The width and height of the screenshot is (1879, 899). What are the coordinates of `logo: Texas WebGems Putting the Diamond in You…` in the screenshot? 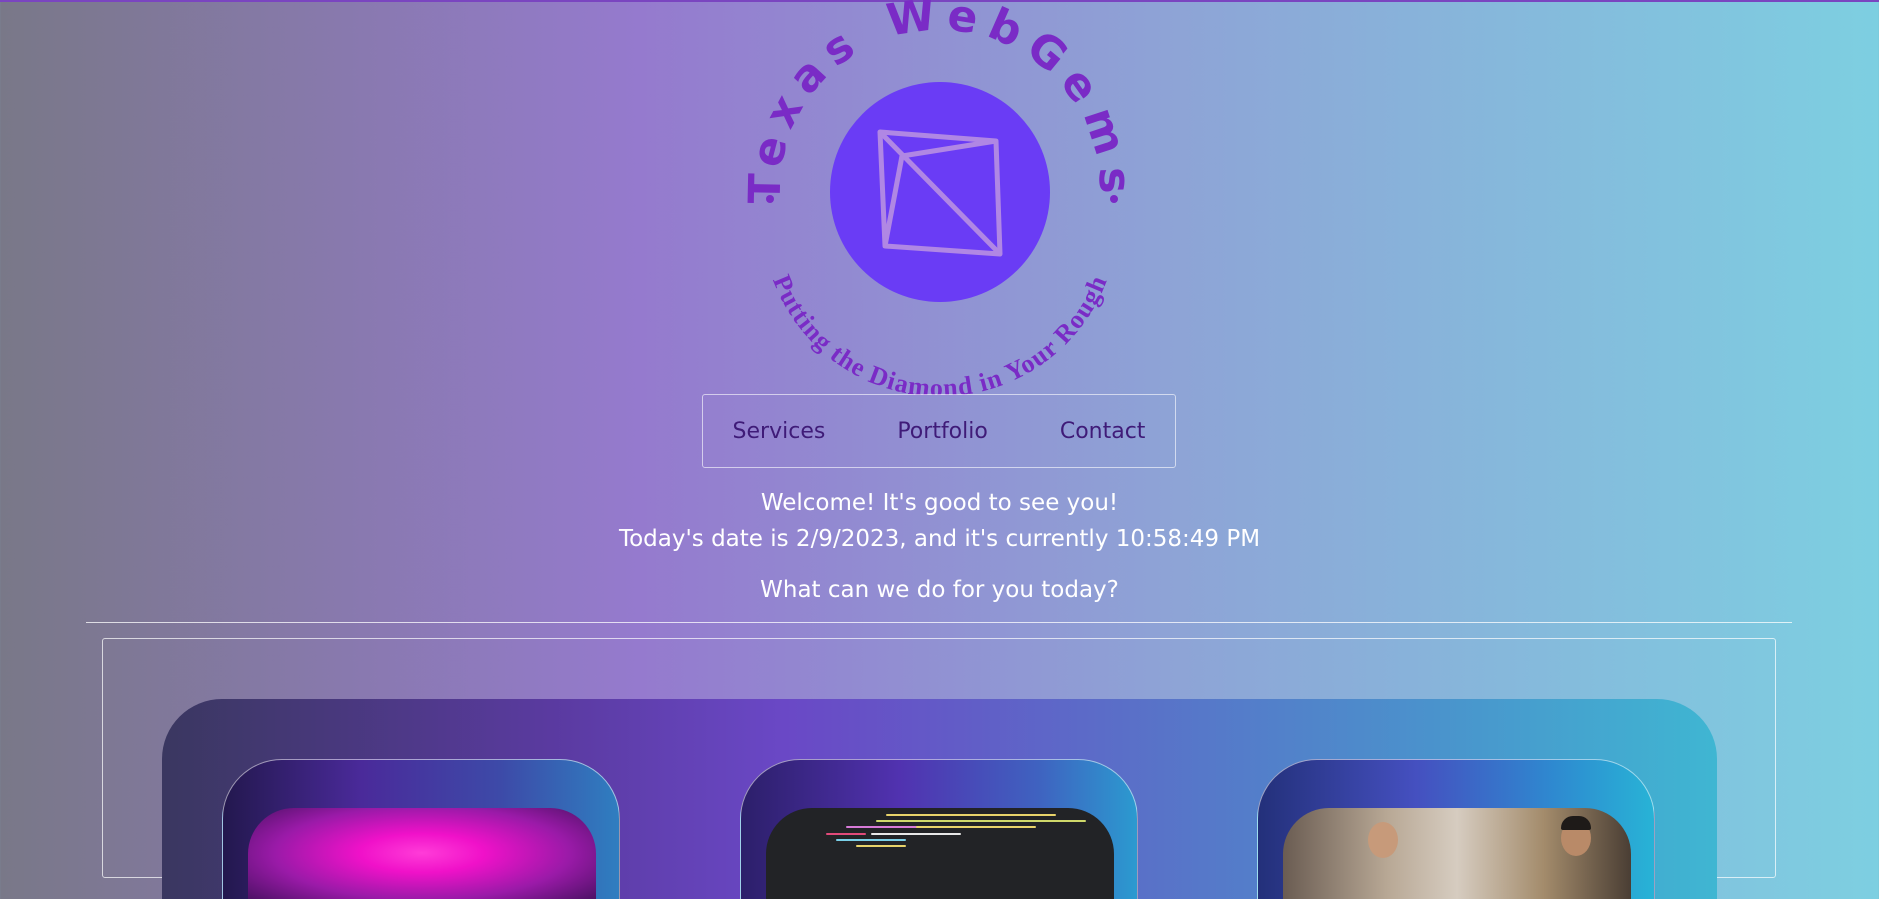 It's located at (935, 197).